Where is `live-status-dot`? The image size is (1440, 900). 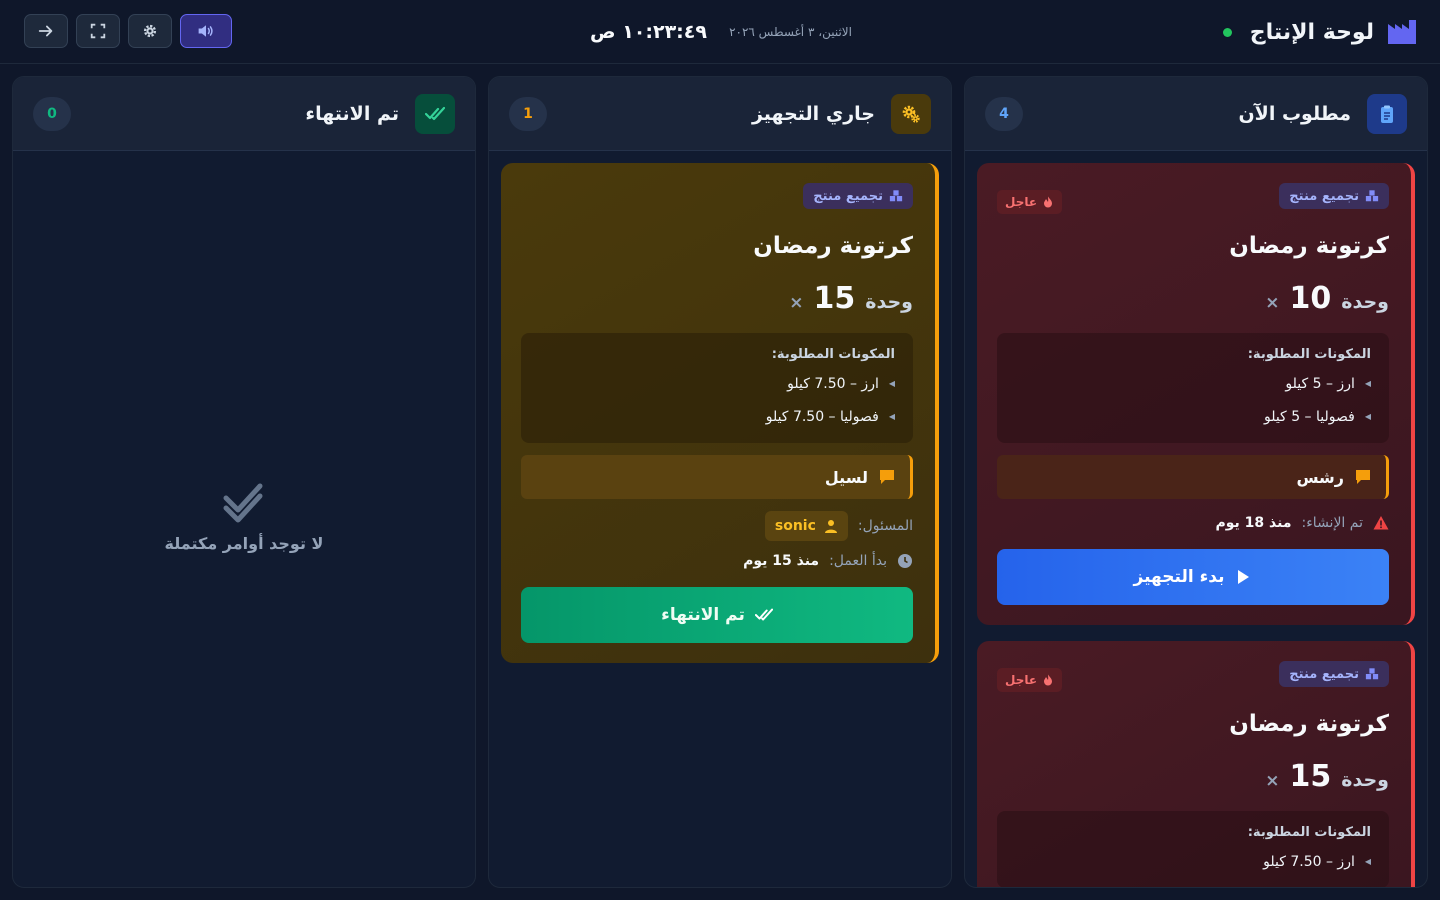
live-status-dot is located at coordinates (1227, 32).